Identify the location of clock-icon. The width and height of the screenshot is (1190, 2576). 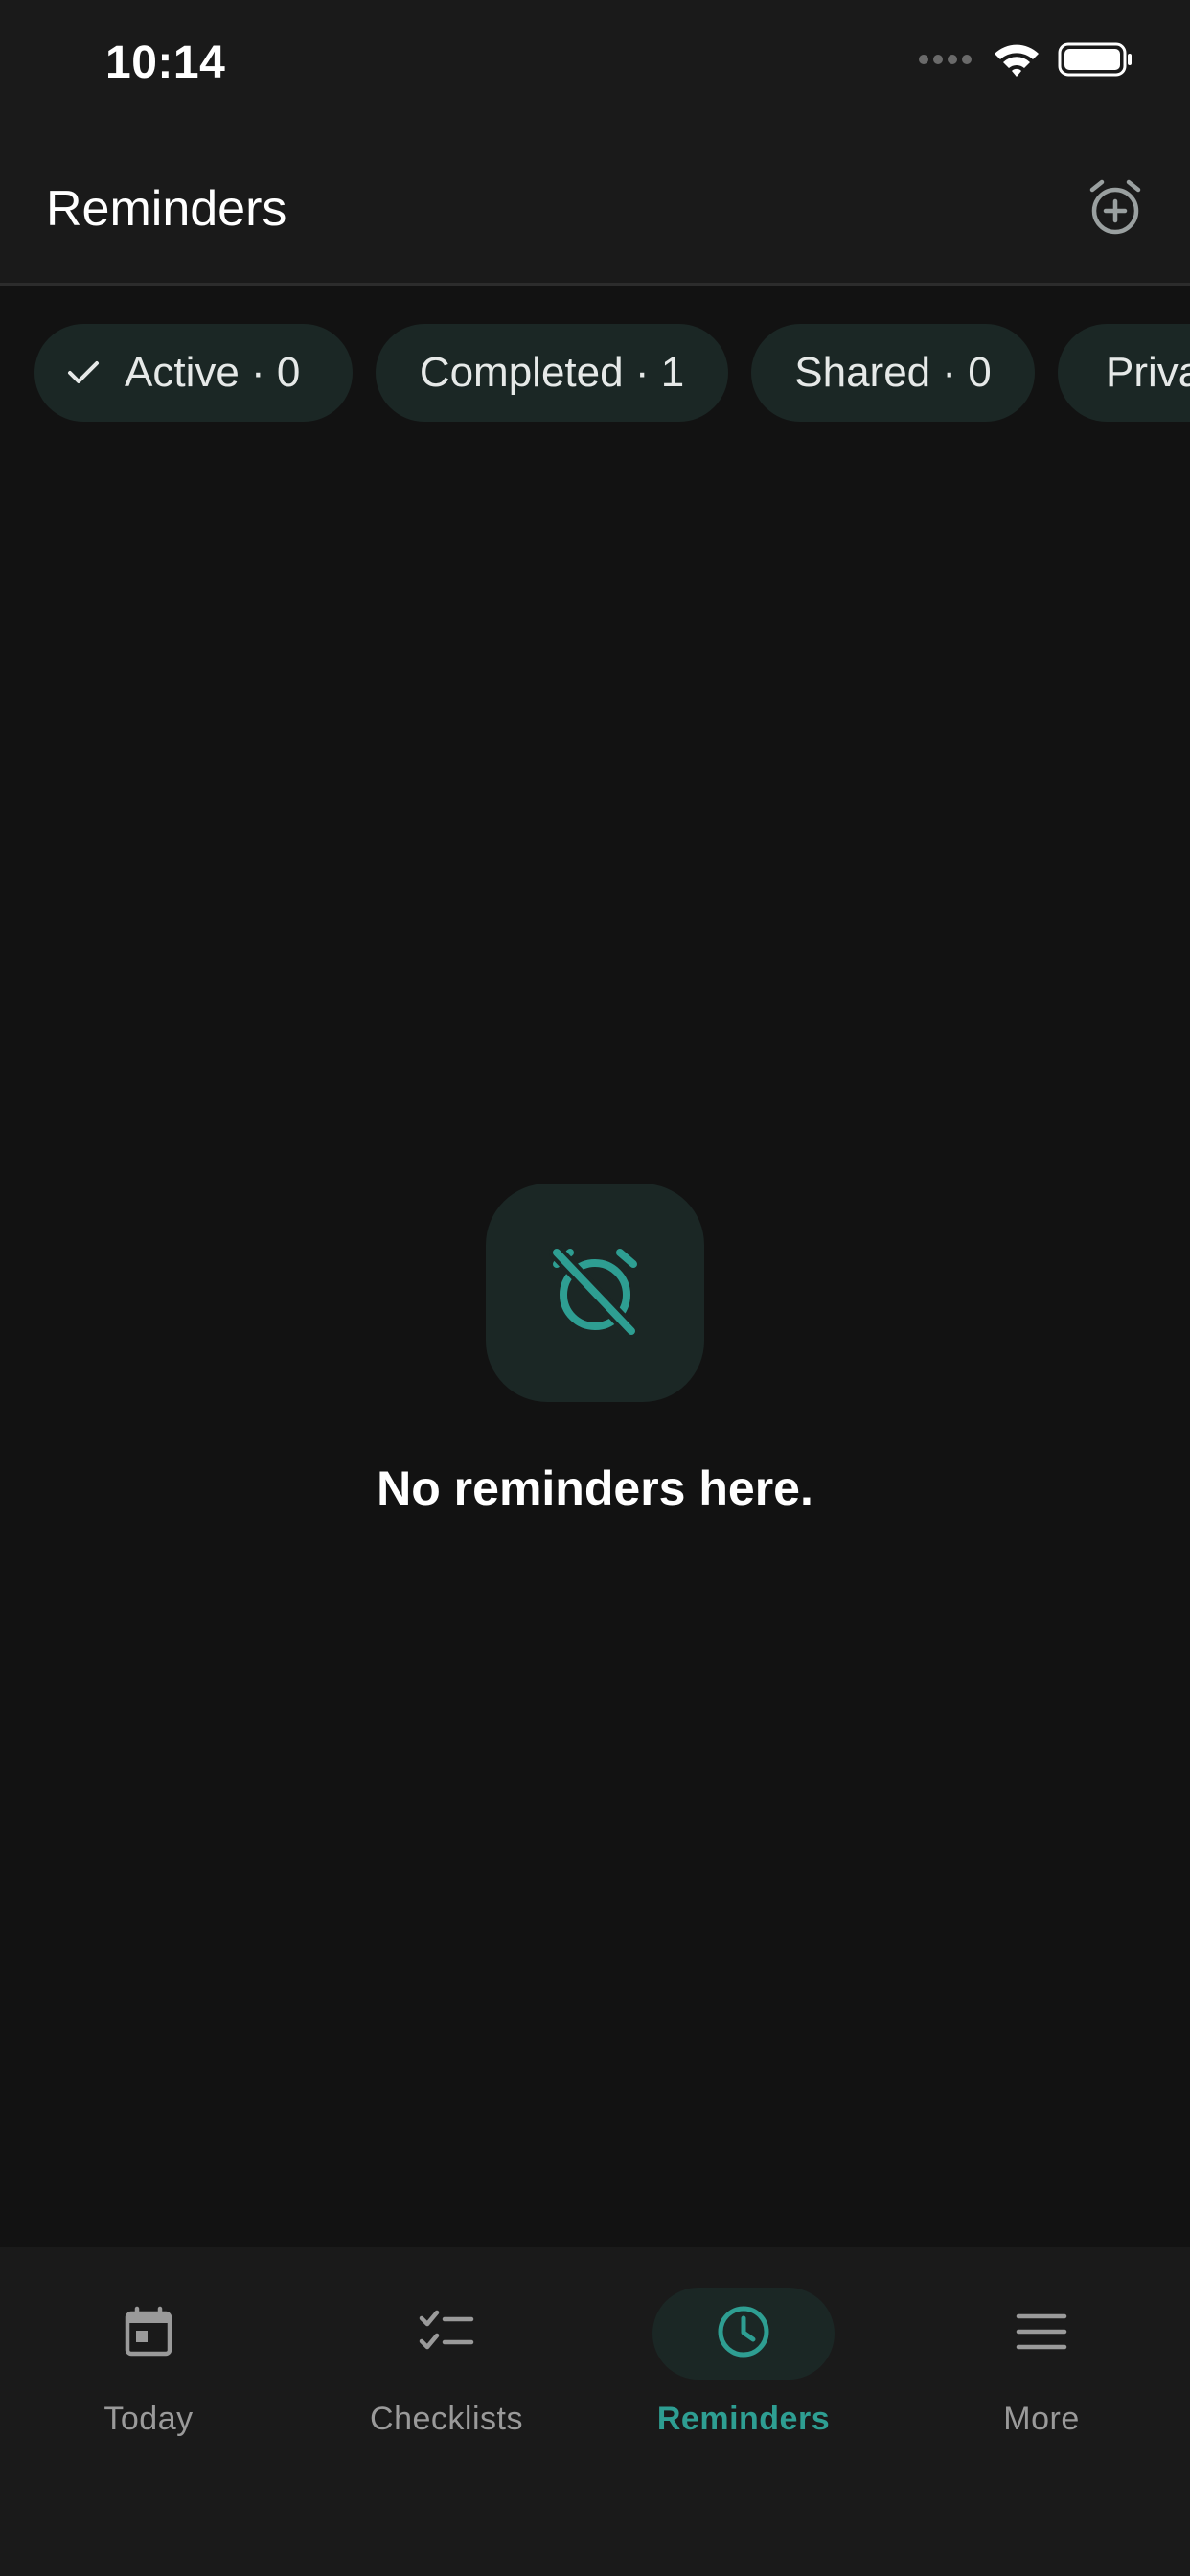
(744, 2334).